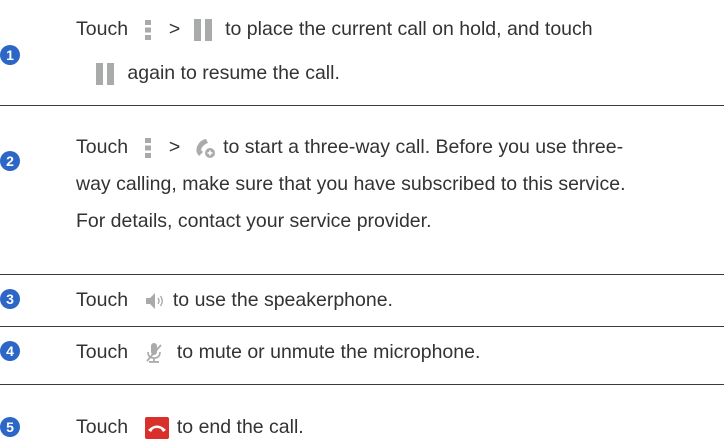  I want to click on step-line: Touch to use the speakerphone., so click(234, 300).